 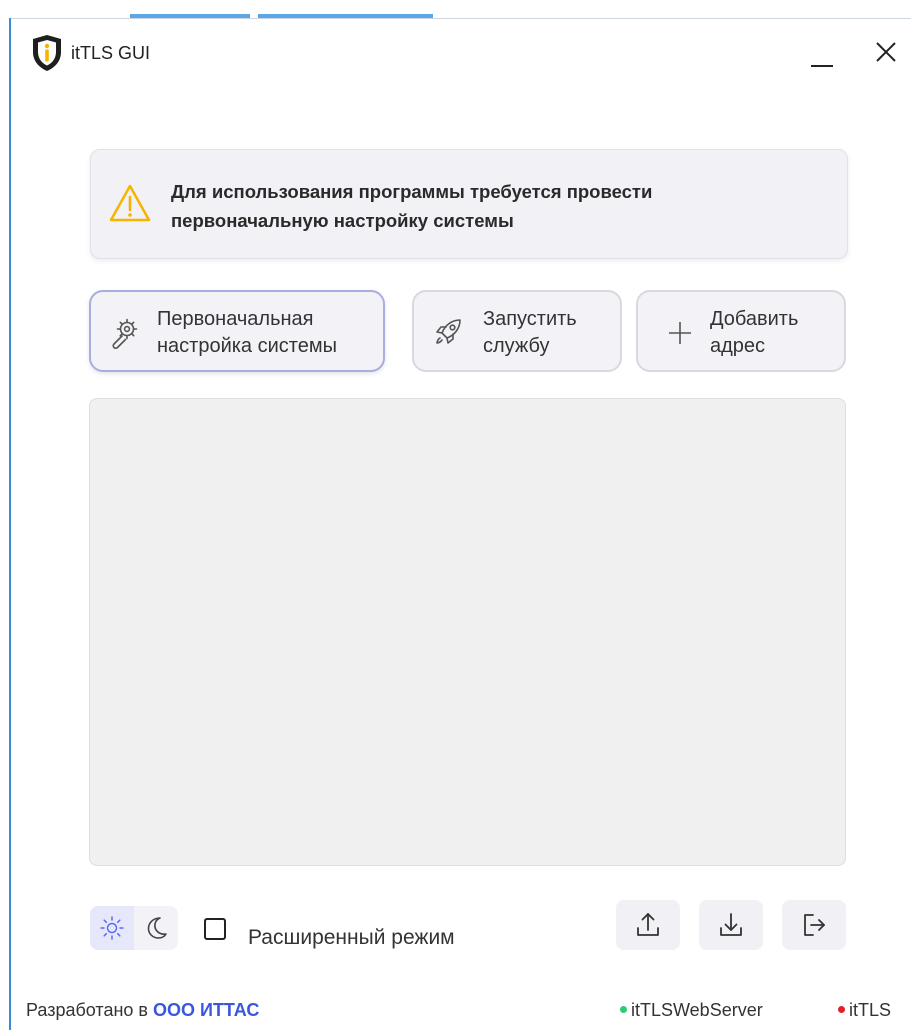 I want to click on close-icon, so click(x=886, y=52).